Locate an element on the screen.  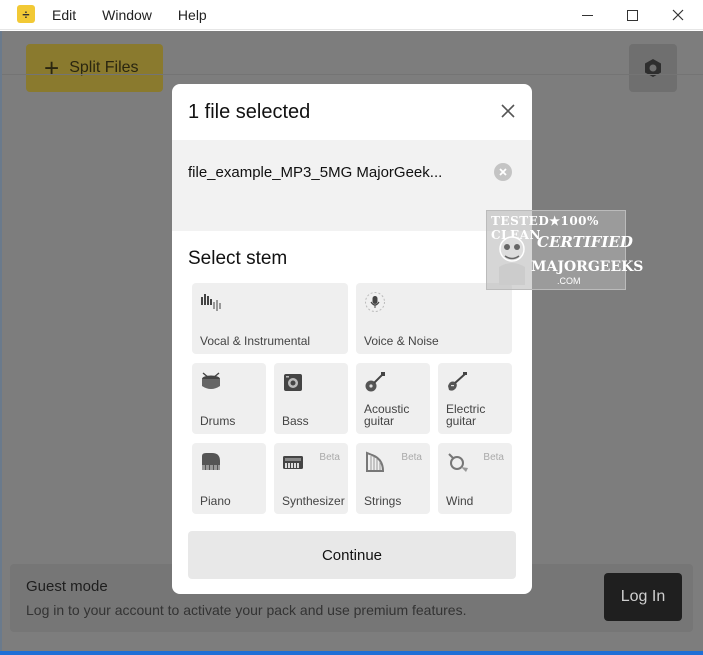
stem-label: Piano is located at coordinates (215, 501).